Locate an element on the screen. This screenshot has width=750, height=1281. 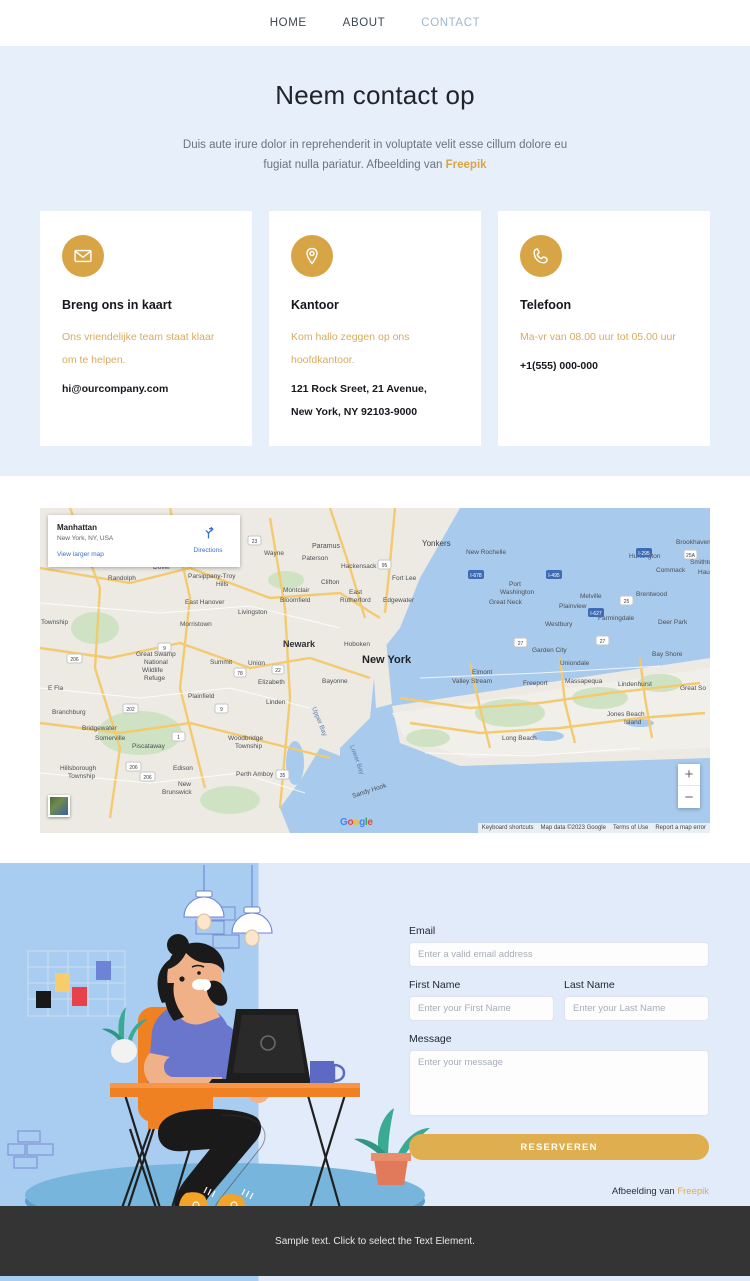
svg-text: New York is located at coordinates (387, 660).